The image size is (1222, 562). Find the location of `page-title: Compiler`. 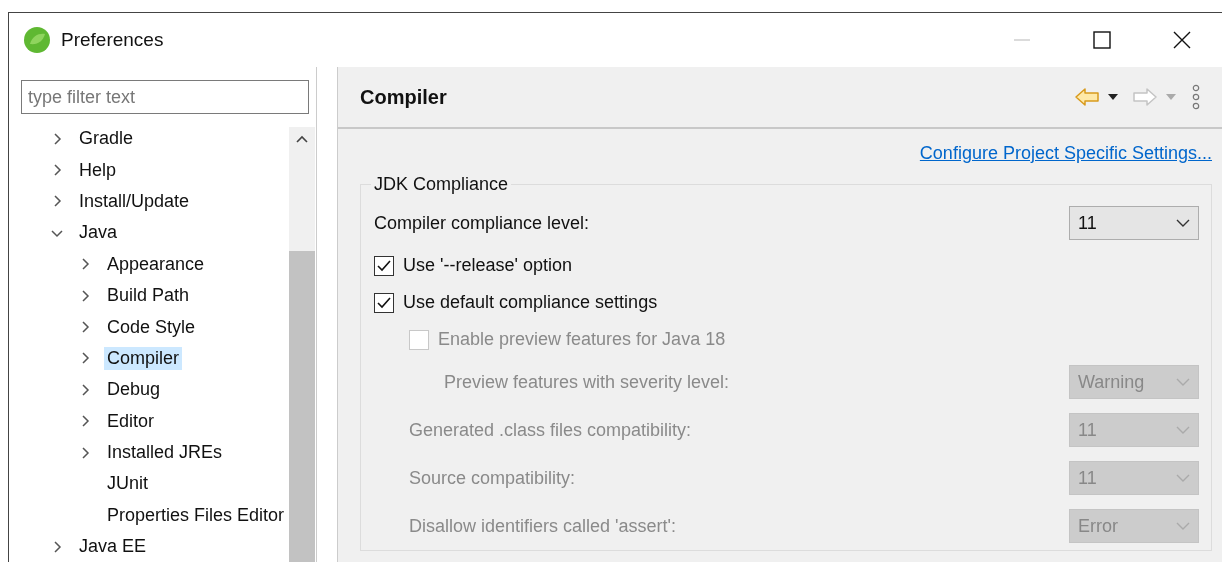

page-title: Compiler is located at coordinates (403, 97).